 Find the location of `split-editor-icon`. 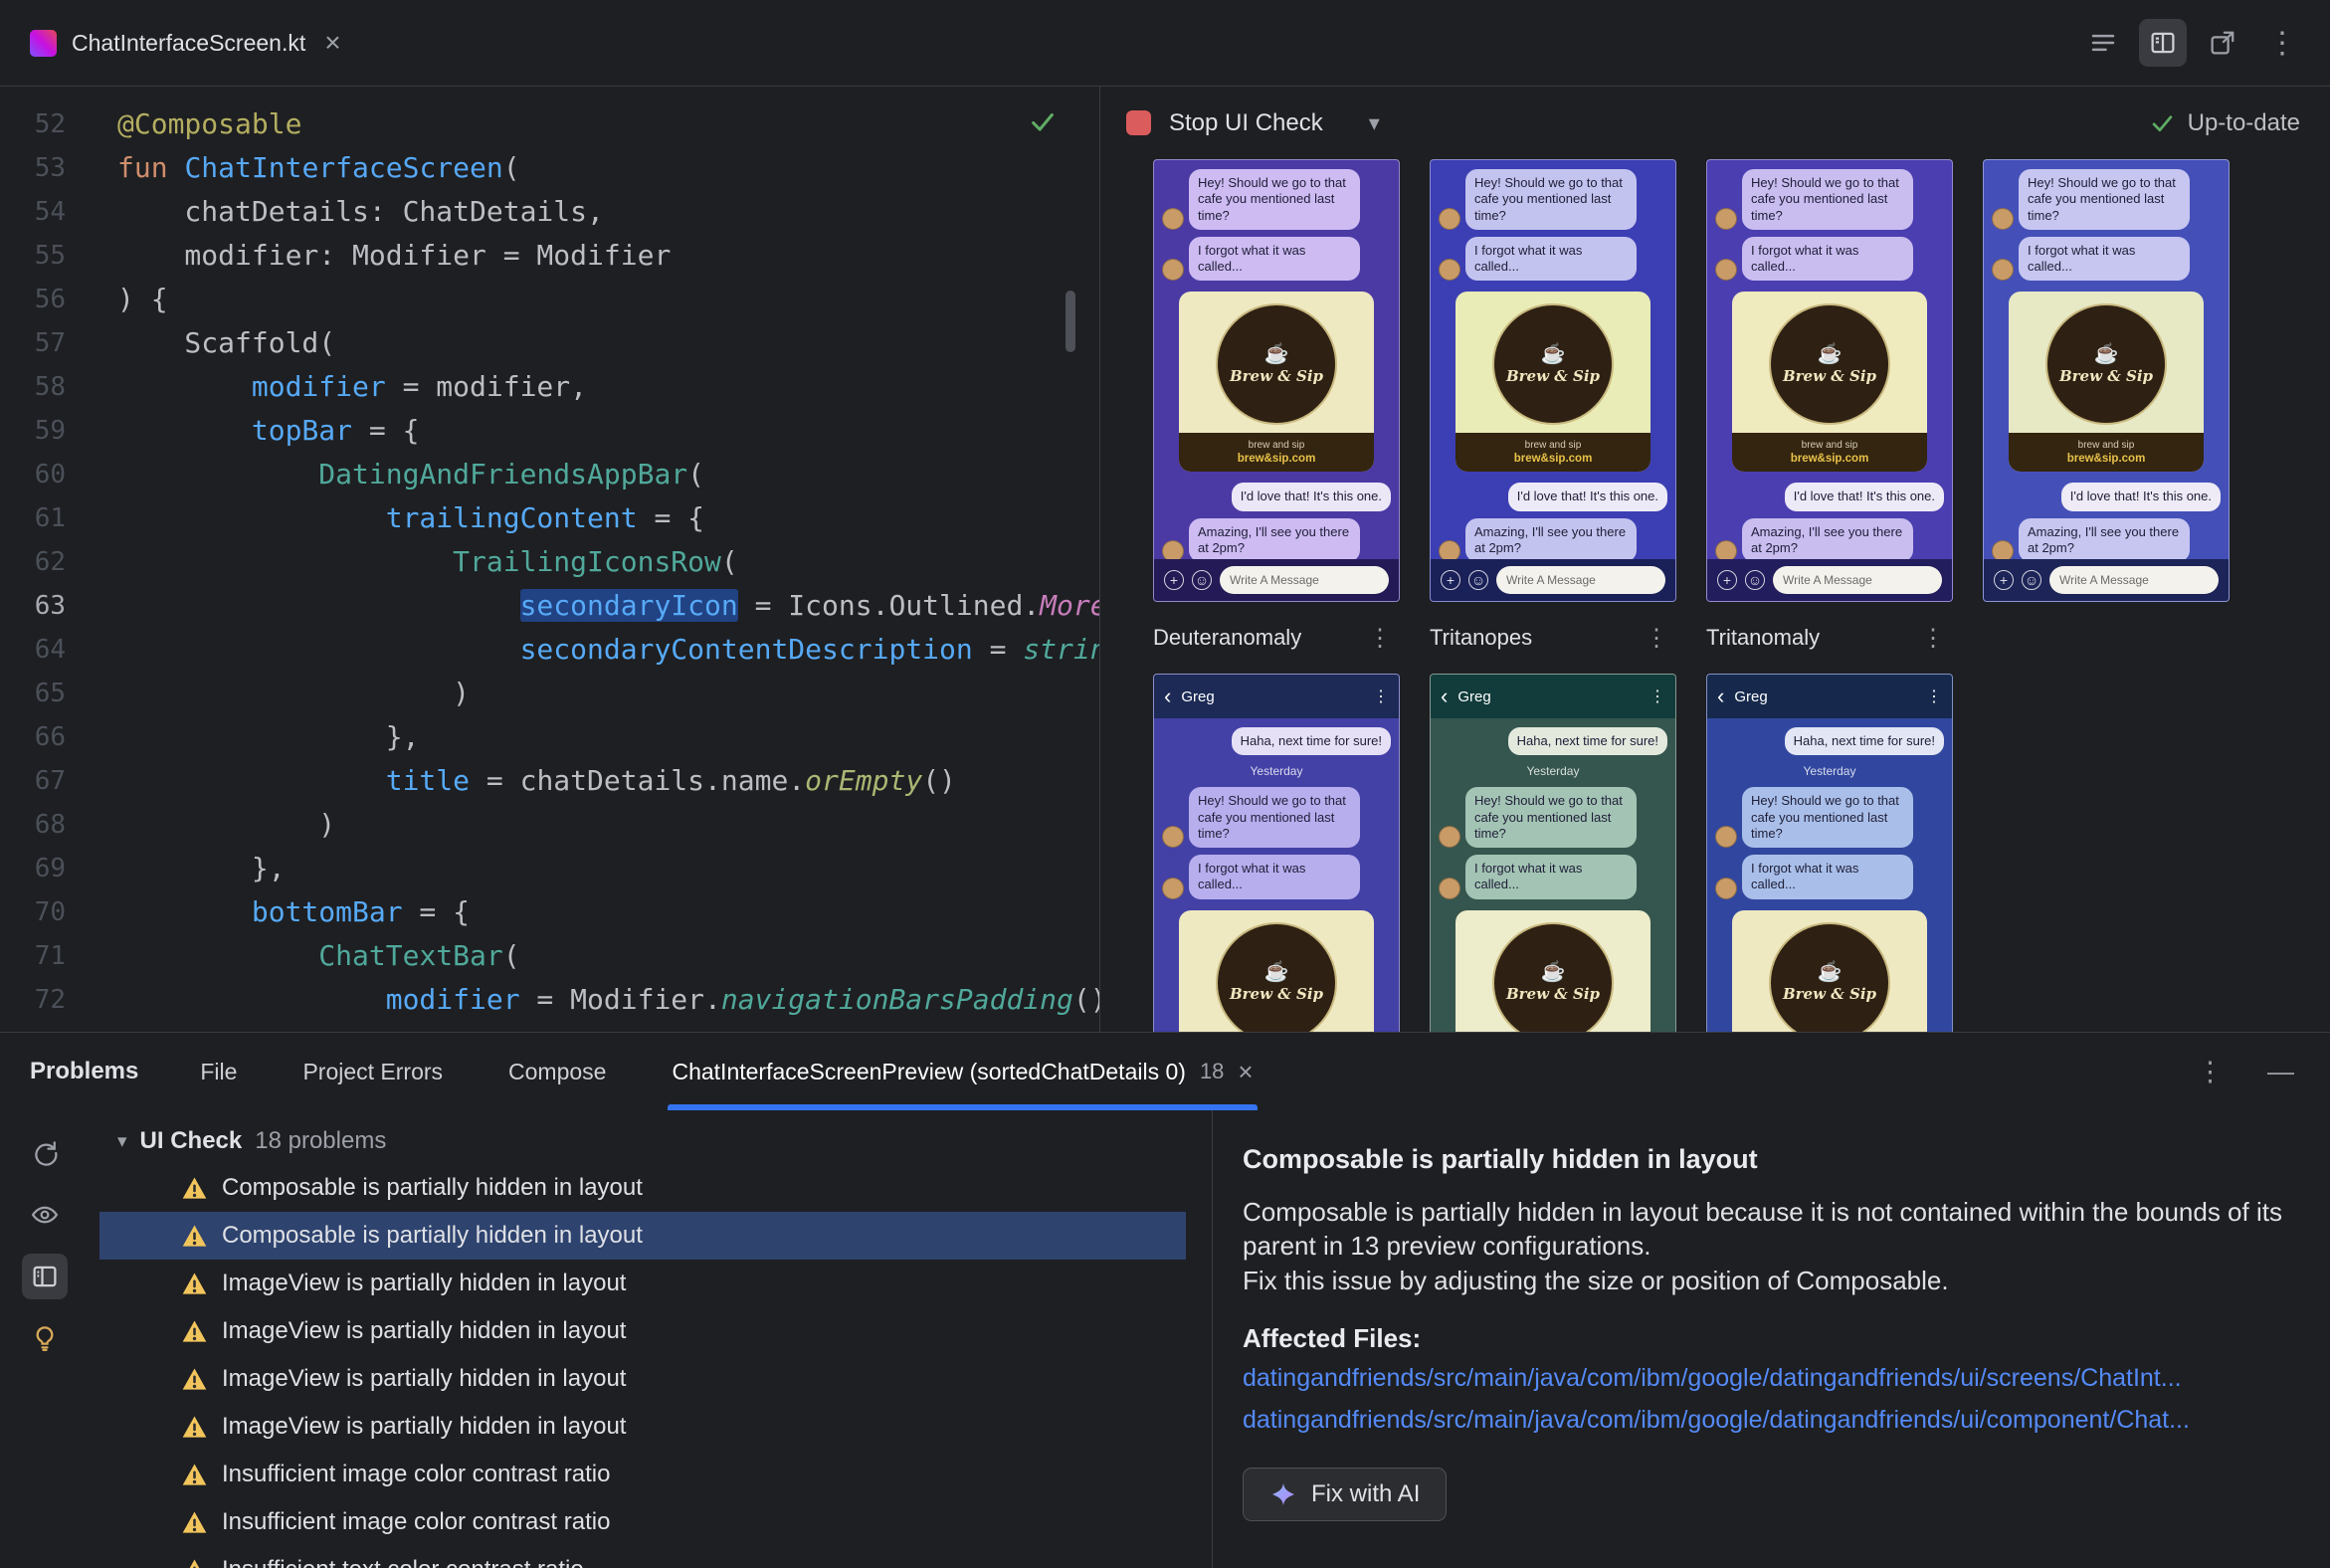

split-editor-icon is located at coordinates (2163, 43).